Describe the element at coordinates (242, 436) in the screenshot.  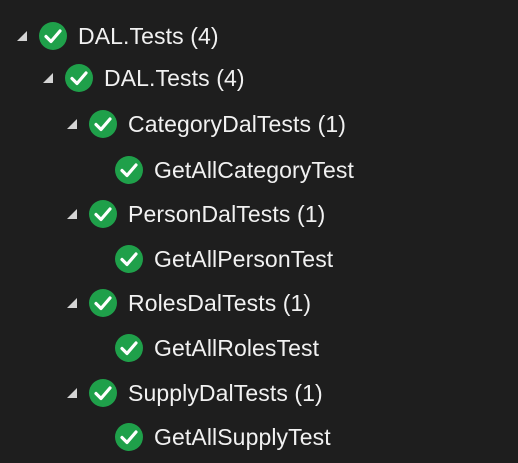
I see `tree-node-label: GetAllSupplyTest` at that location.